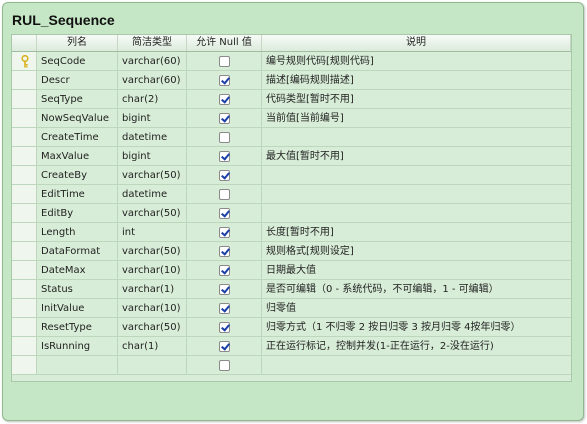 This screenshot has width=587, height=424. I want to click on data-type-cell: varchar(1), so click(152, 289).